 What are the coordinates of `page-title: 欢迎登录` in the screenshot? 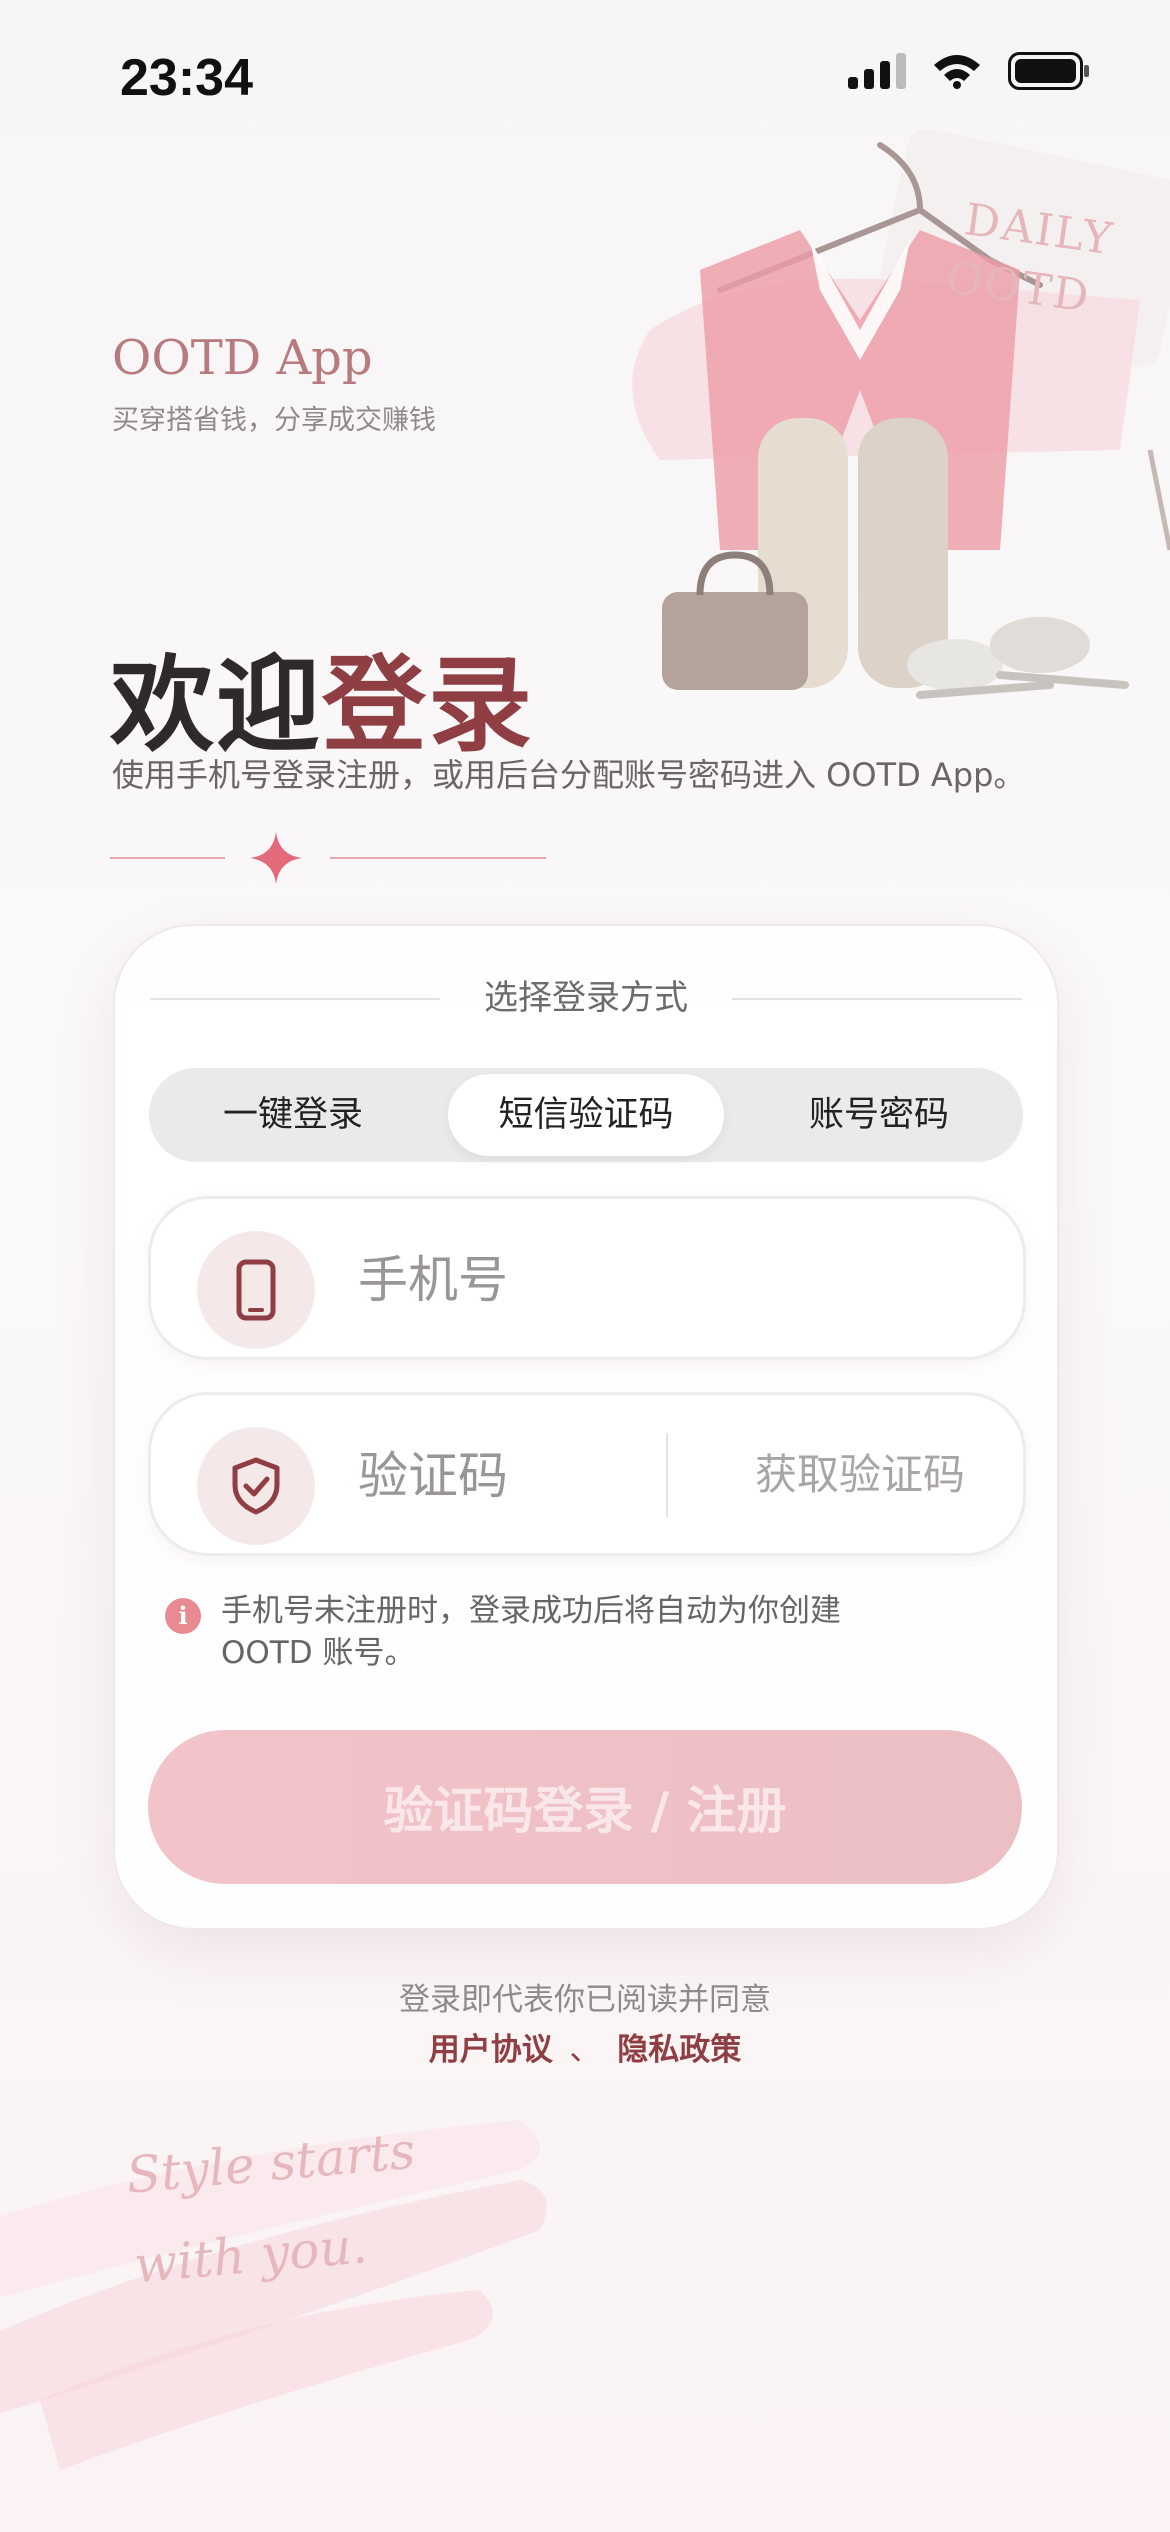 It's located at (322, 695).